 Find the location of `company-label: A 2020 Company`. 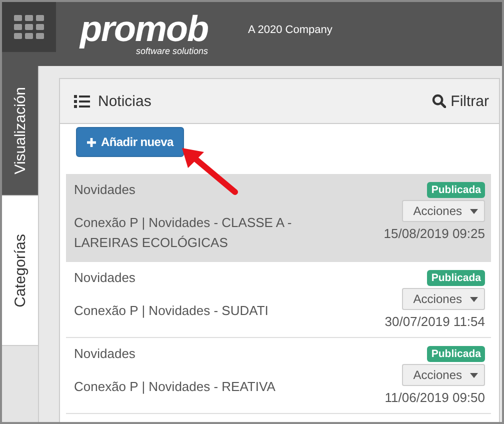

company-label: A 2020 Company is located at coordinates (290, 30).